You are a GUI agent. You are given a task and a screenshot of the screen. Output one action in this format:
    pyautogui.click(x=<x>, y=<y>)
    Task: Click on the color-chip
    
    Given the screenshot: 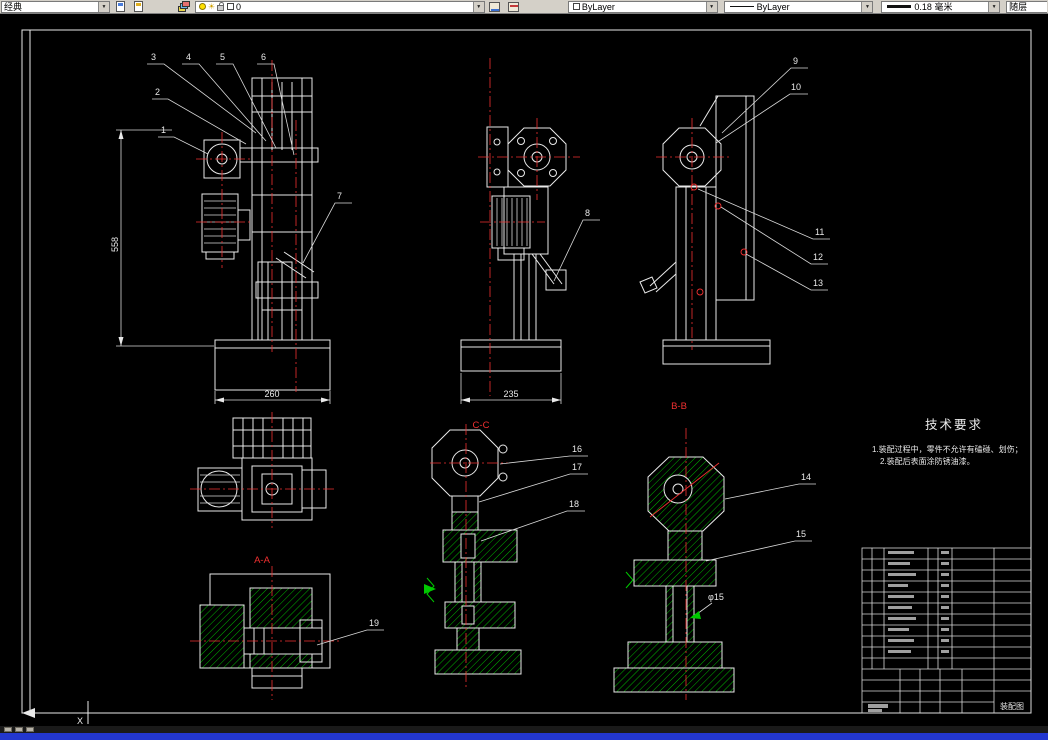 What is the action you would take?
    pyautogui.click(x=576, y=6)
    